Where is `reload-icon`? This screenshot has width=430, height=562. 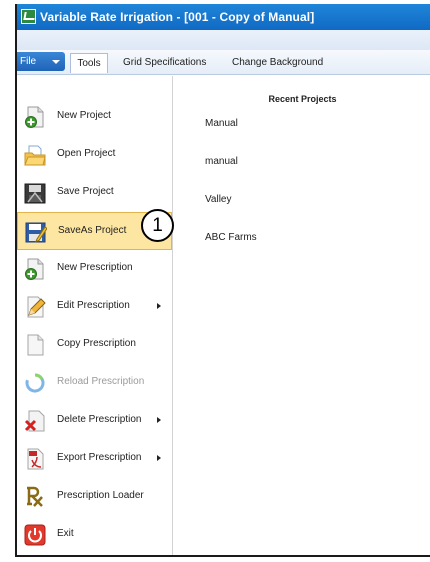
reload-icon is located at coordinates (35, 383).